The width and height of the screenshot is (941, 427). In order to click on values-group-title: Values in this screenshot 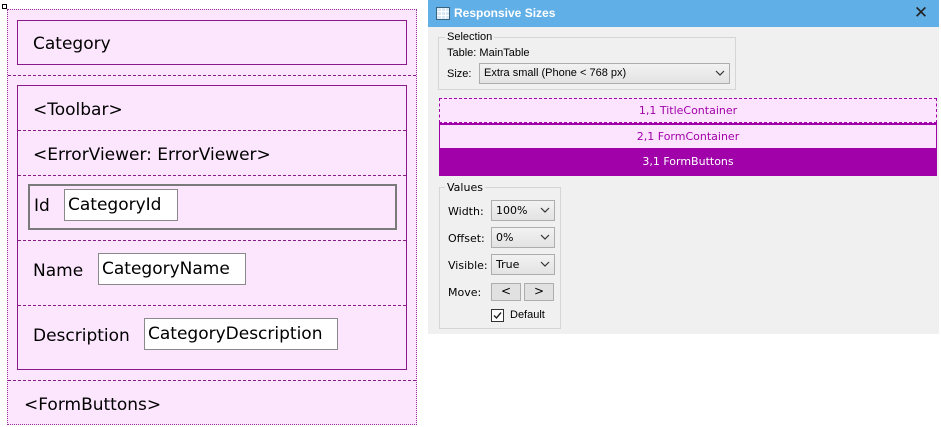, I will do `click(465, 187)`.